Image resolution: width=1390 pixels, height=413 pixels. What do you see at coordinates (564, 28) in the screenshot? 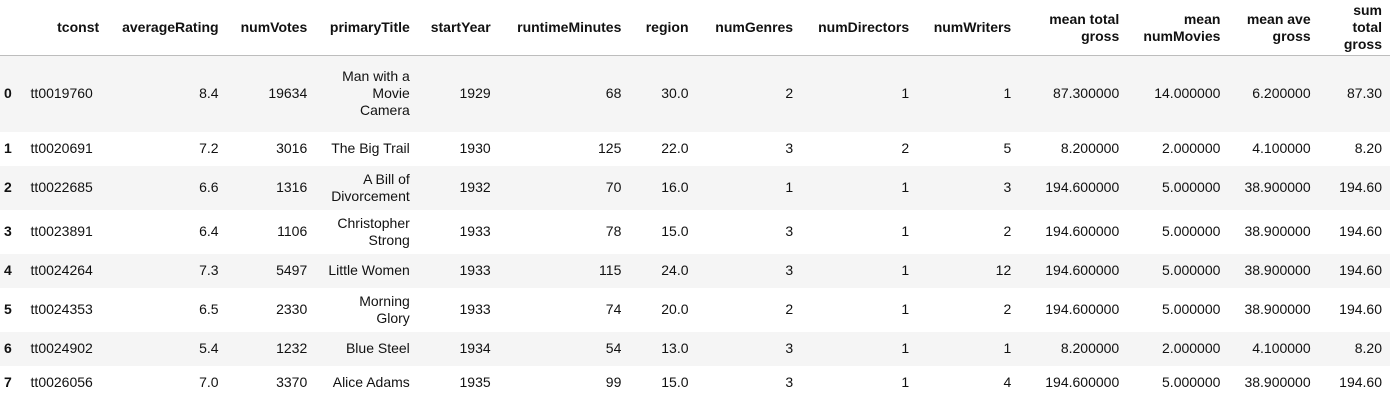
I see `column-header-runtimeminutes: runtimeMinutes` at bounding box center [564, 28].